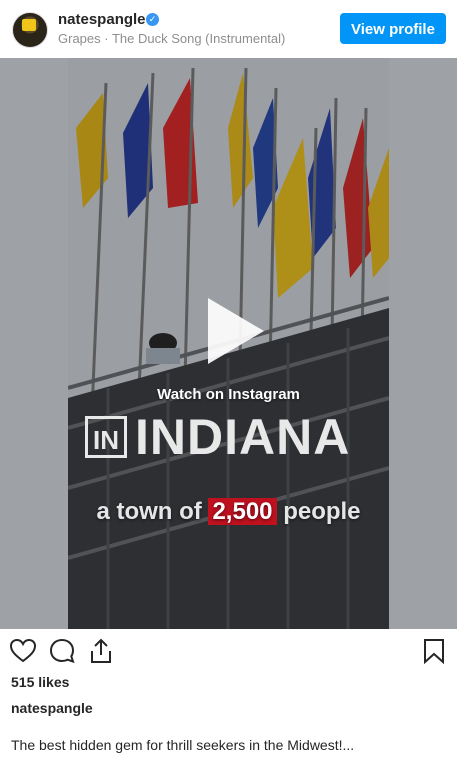  What do you see at coordinates (228, 651) in the screenshot?
I see `action-bar` at bounding box center [228, 651].